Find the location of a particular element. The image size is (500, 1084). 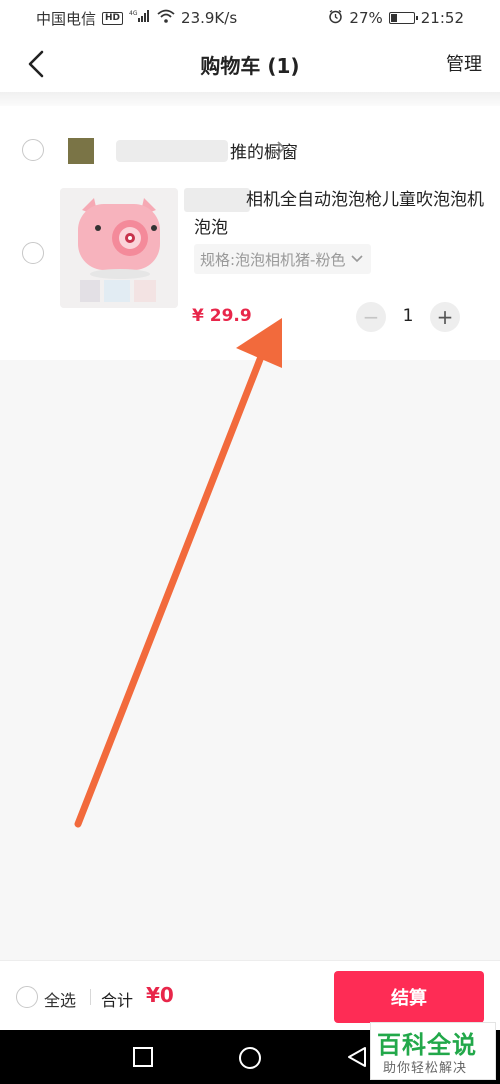

product-title: 相机全自动泡泡枪儿童吹泡泡机泡泡 is located at coordinates (339, 214).